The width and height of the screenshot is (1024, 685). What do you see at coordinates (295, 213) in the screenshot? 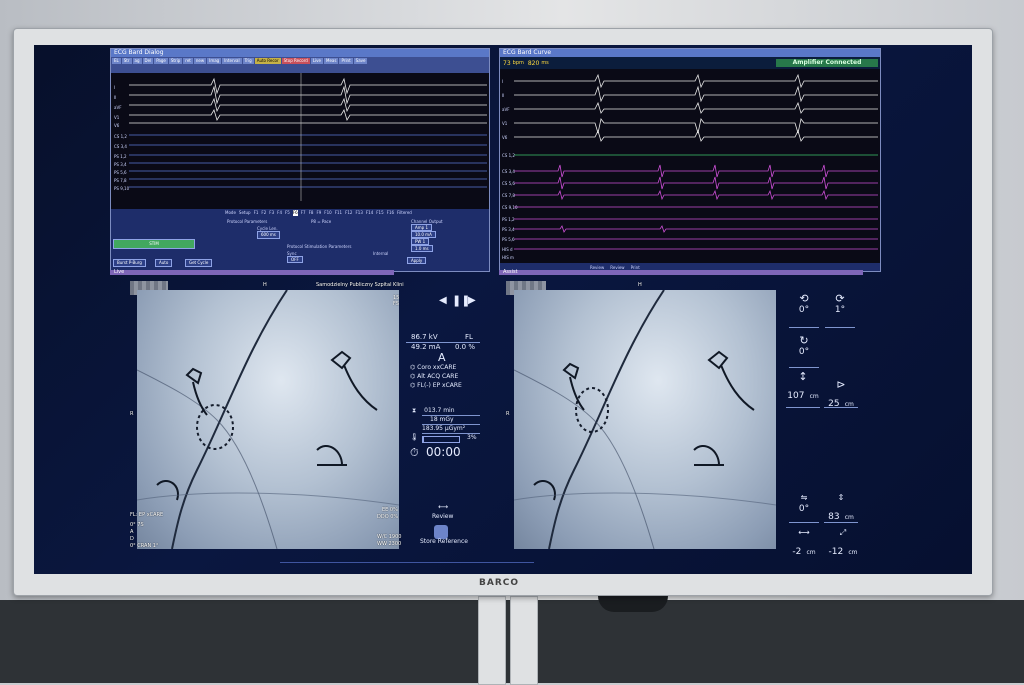
I see `tab-f6: F6` at bounding box center [295, 213].